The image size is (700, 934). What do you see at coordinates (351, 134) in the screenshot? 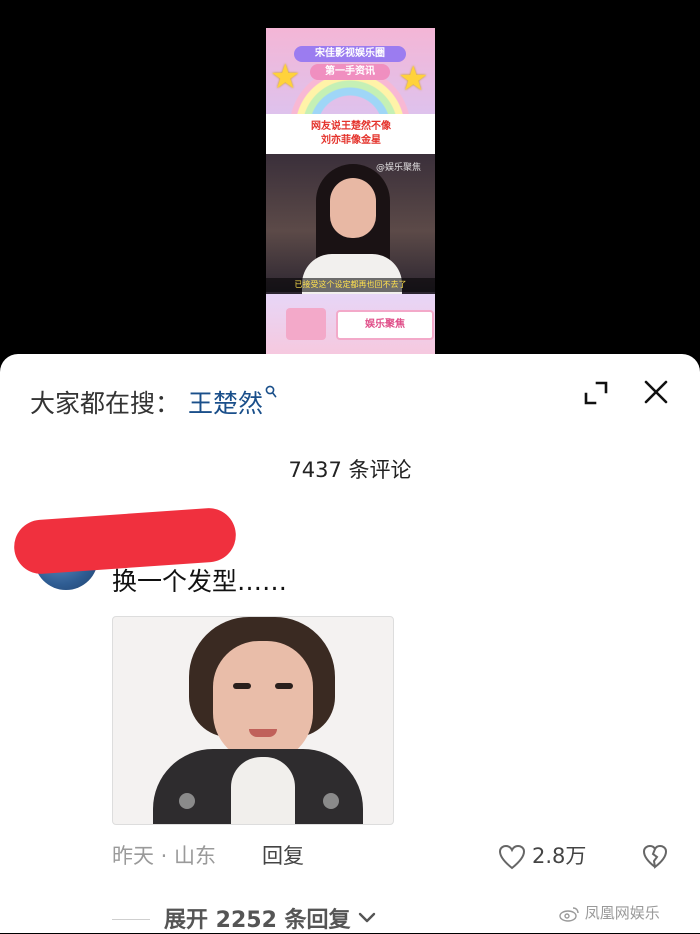
I see `video-headline: 网友说王楚然不像 刘亦菲像金星` at bounding box center [351, 134].